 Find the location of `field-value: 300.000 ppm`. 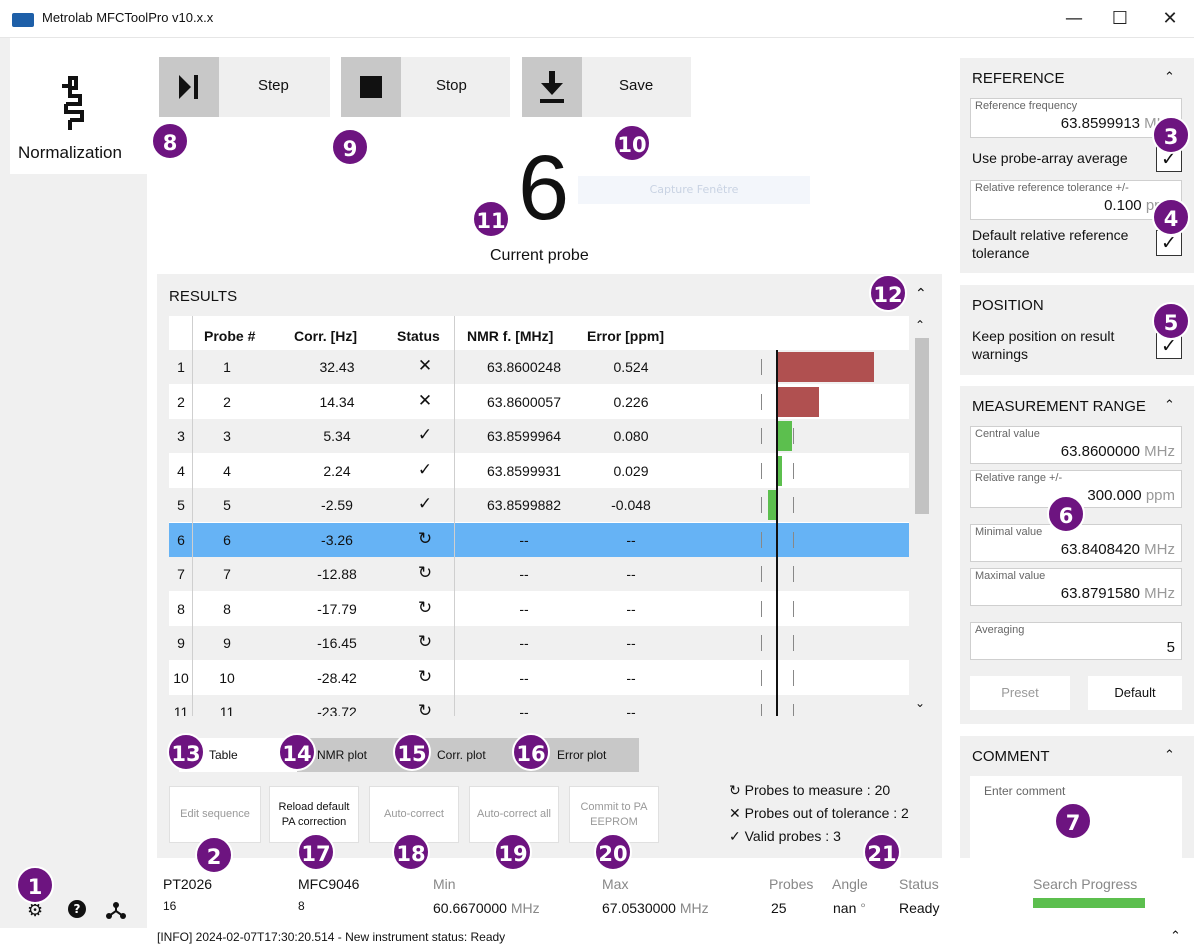

field-value: 300.000 ppm is located at coordinates (1131, 495).